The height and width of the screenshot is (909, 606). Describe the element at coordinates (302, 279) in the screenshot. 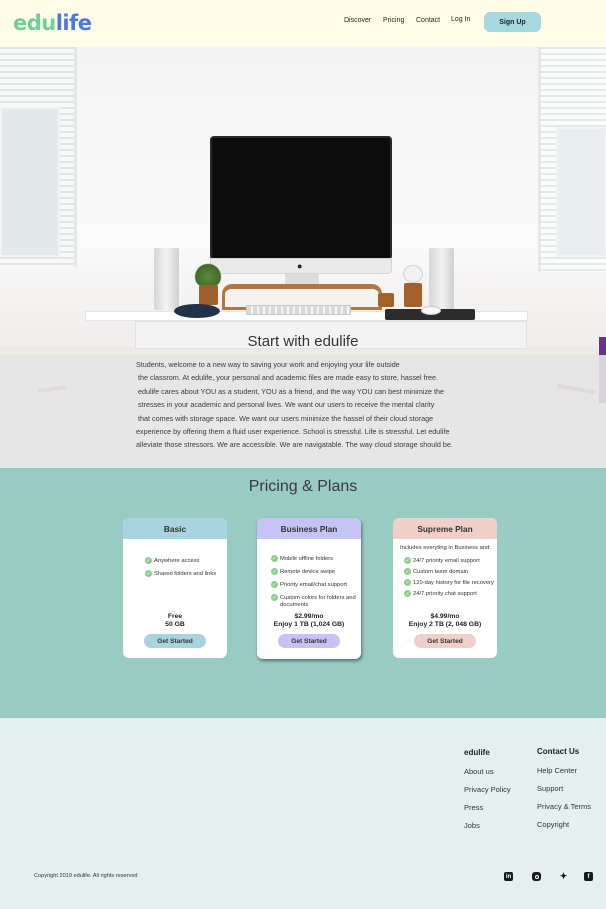

I see `imac-neck` at that location.